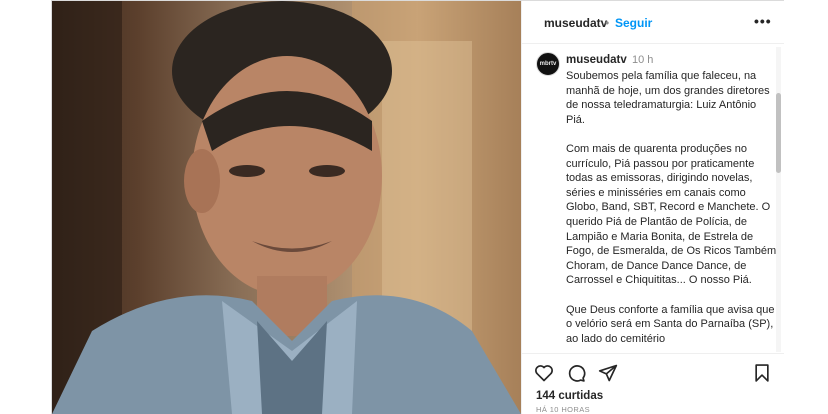  What do you see at coordinates (569, 396) in the screenshot?
I see `likes-count: 144 curtidas` at bounding box center [569, 396].